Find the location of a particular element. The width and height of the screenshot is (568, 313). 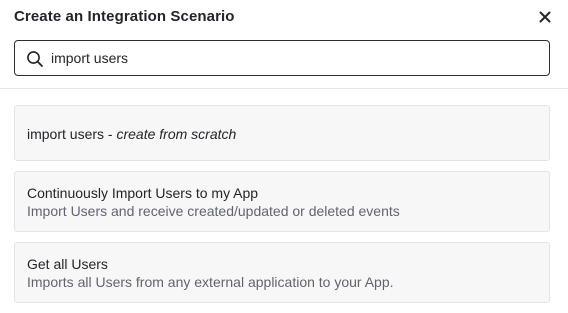

search-box is located at coordinates (282, 58).